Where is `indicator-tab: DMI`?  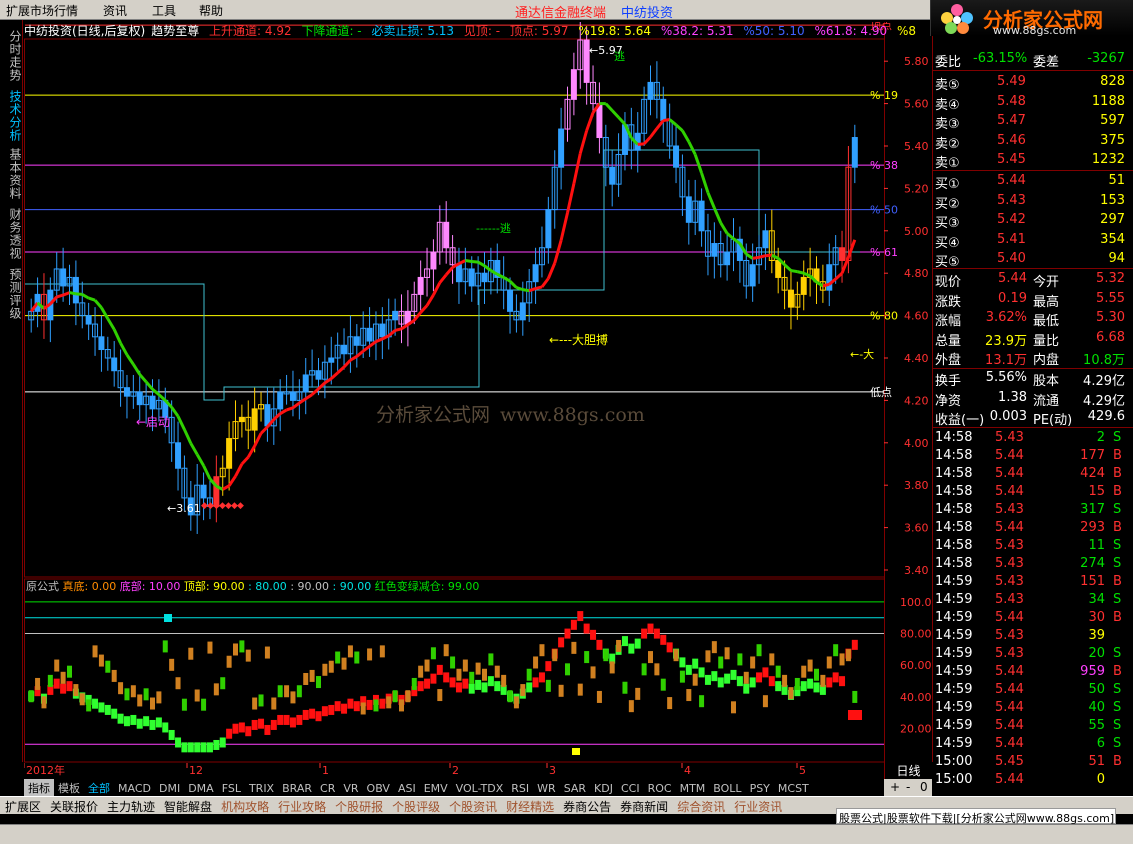 indicator-tab: DMI is located at coordinates (169, 788).